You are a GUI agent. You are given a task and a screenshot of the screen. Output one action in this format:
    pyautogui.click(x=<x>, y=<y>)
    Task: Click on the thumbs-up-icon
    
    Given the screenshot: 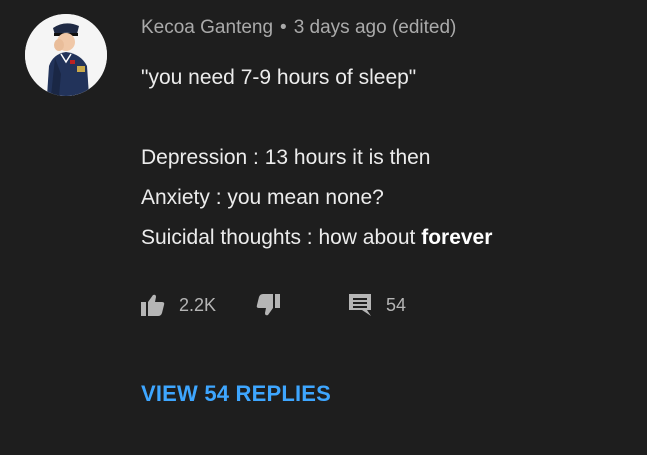 What is the action you would take?
    pyautogui.click(x=153, y=305)
    